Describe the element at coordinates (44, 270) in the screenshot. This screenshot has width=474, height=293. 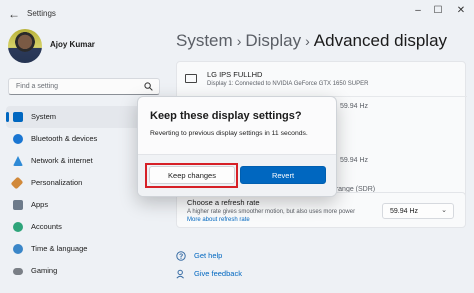
I see `sidebar-item-label: Gaming` at that location.